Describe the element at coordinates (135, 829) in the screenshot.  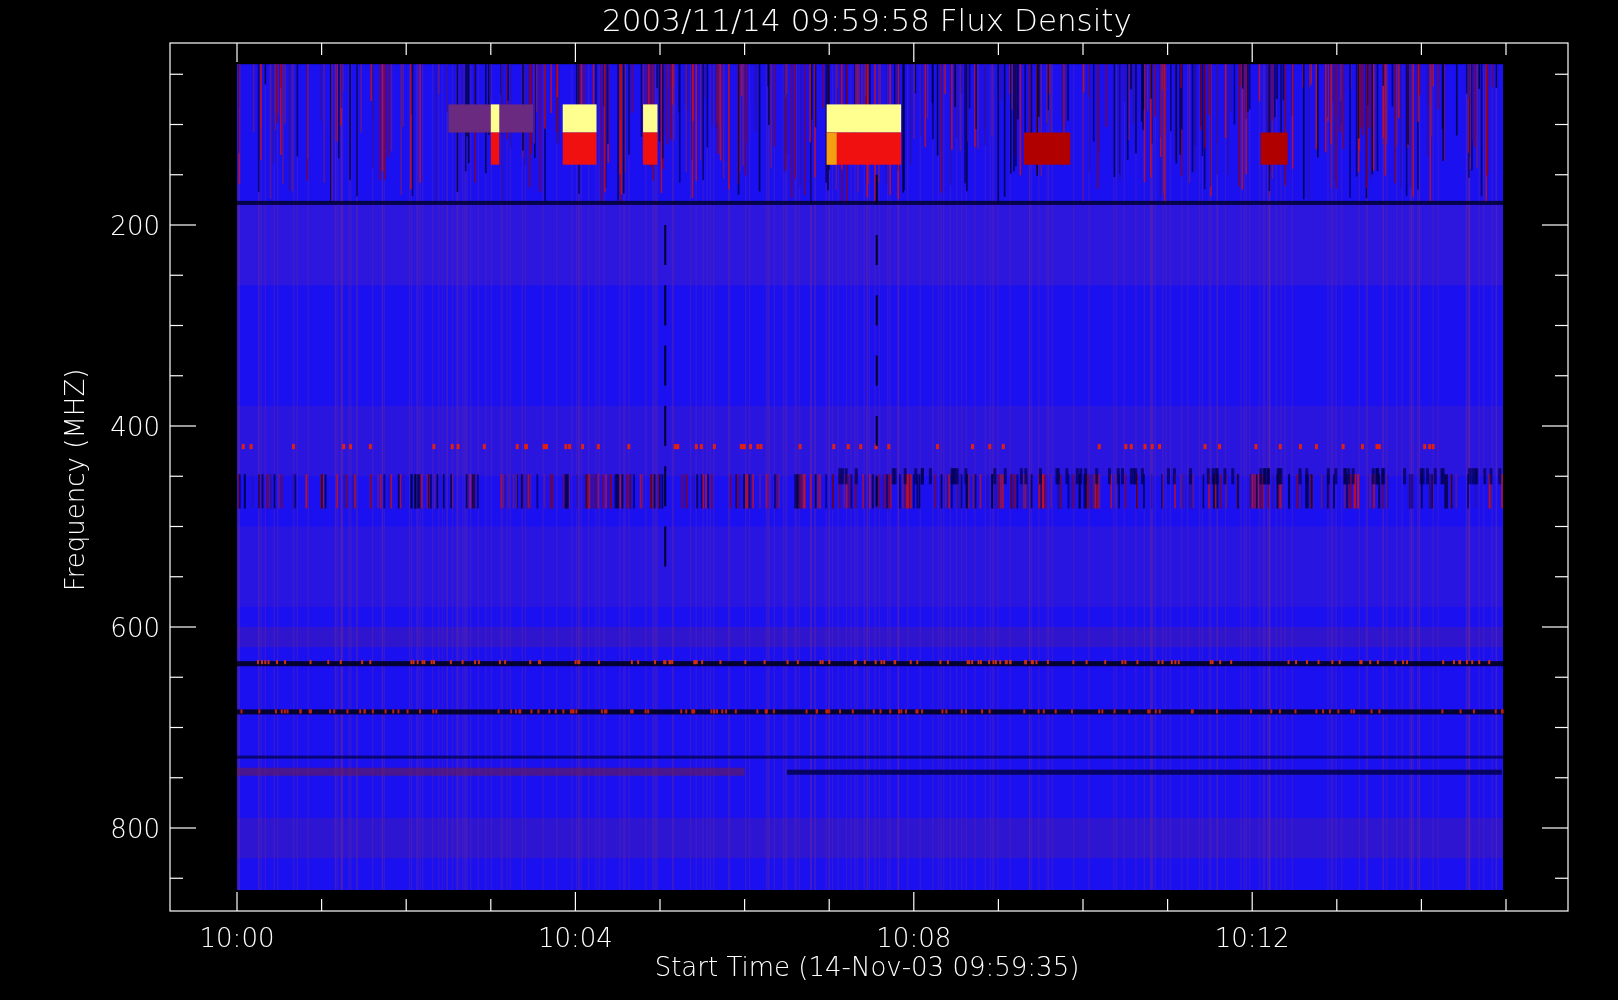
I see `y-tick-label: 800` at that location.